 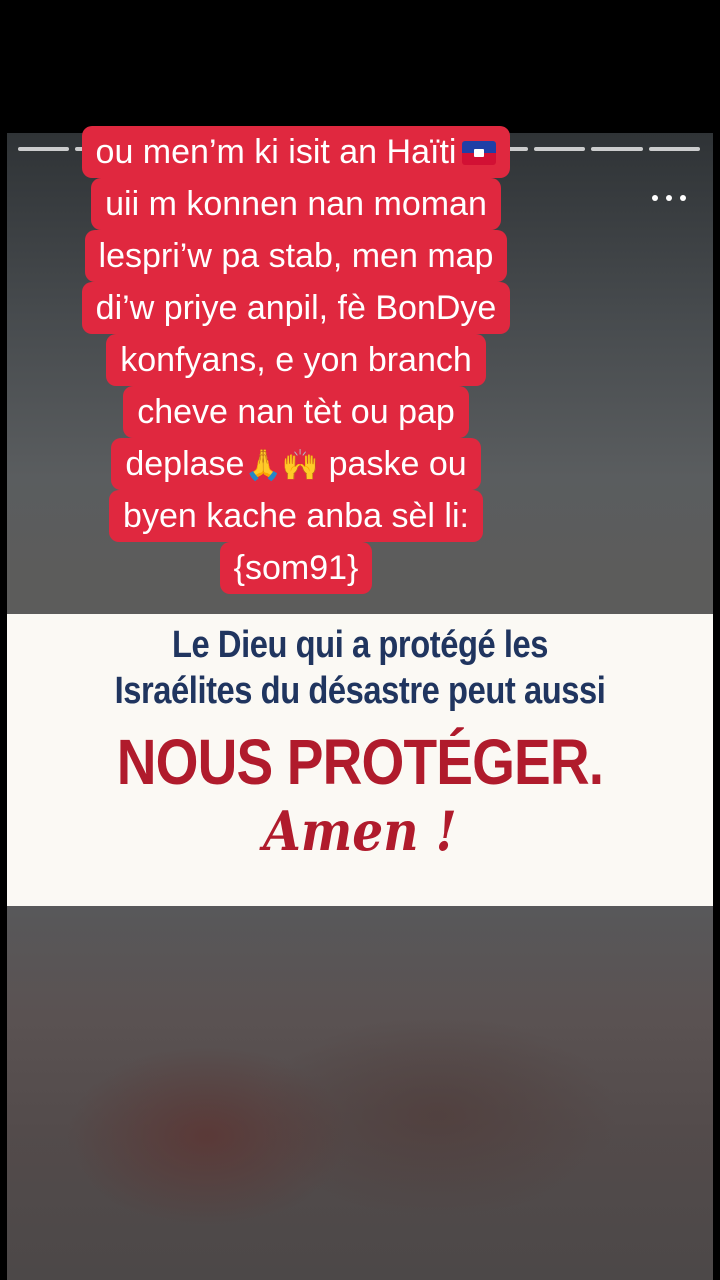 What do you see at coordinates (296, 256) in the screenshot?
I see `caption-line: lespri’w pa stab, men map` at bounding box center [296, 256].